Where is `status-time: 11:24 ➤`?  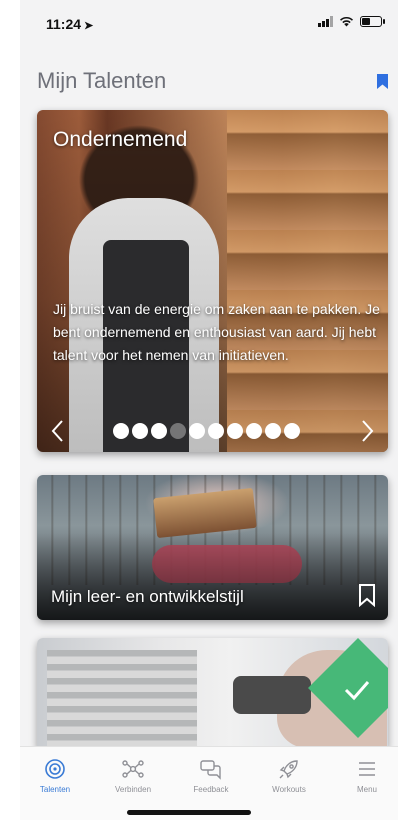 status-time: 11:24 ➤ is located at coordinates (69, 24).